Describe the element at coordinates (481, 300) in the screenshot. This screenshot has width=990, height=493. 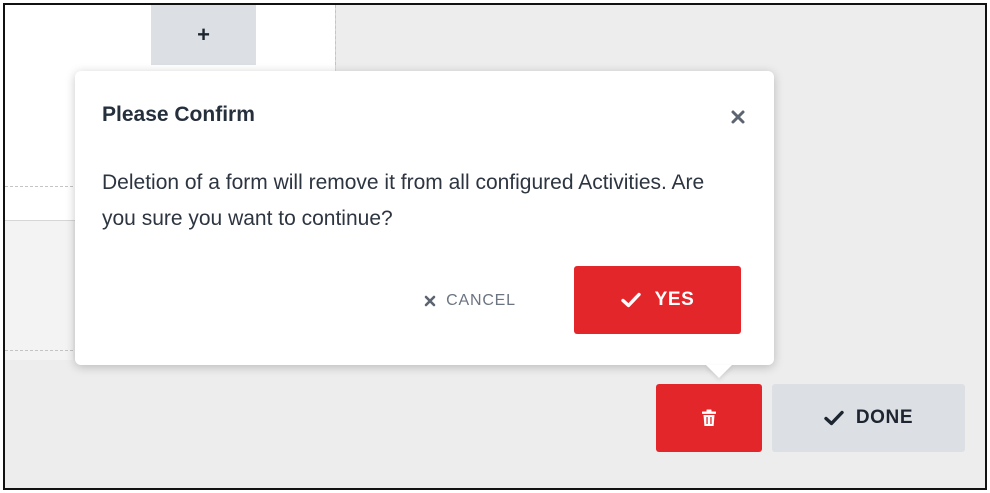
I see `cancel-label: CANCEL` at that location.